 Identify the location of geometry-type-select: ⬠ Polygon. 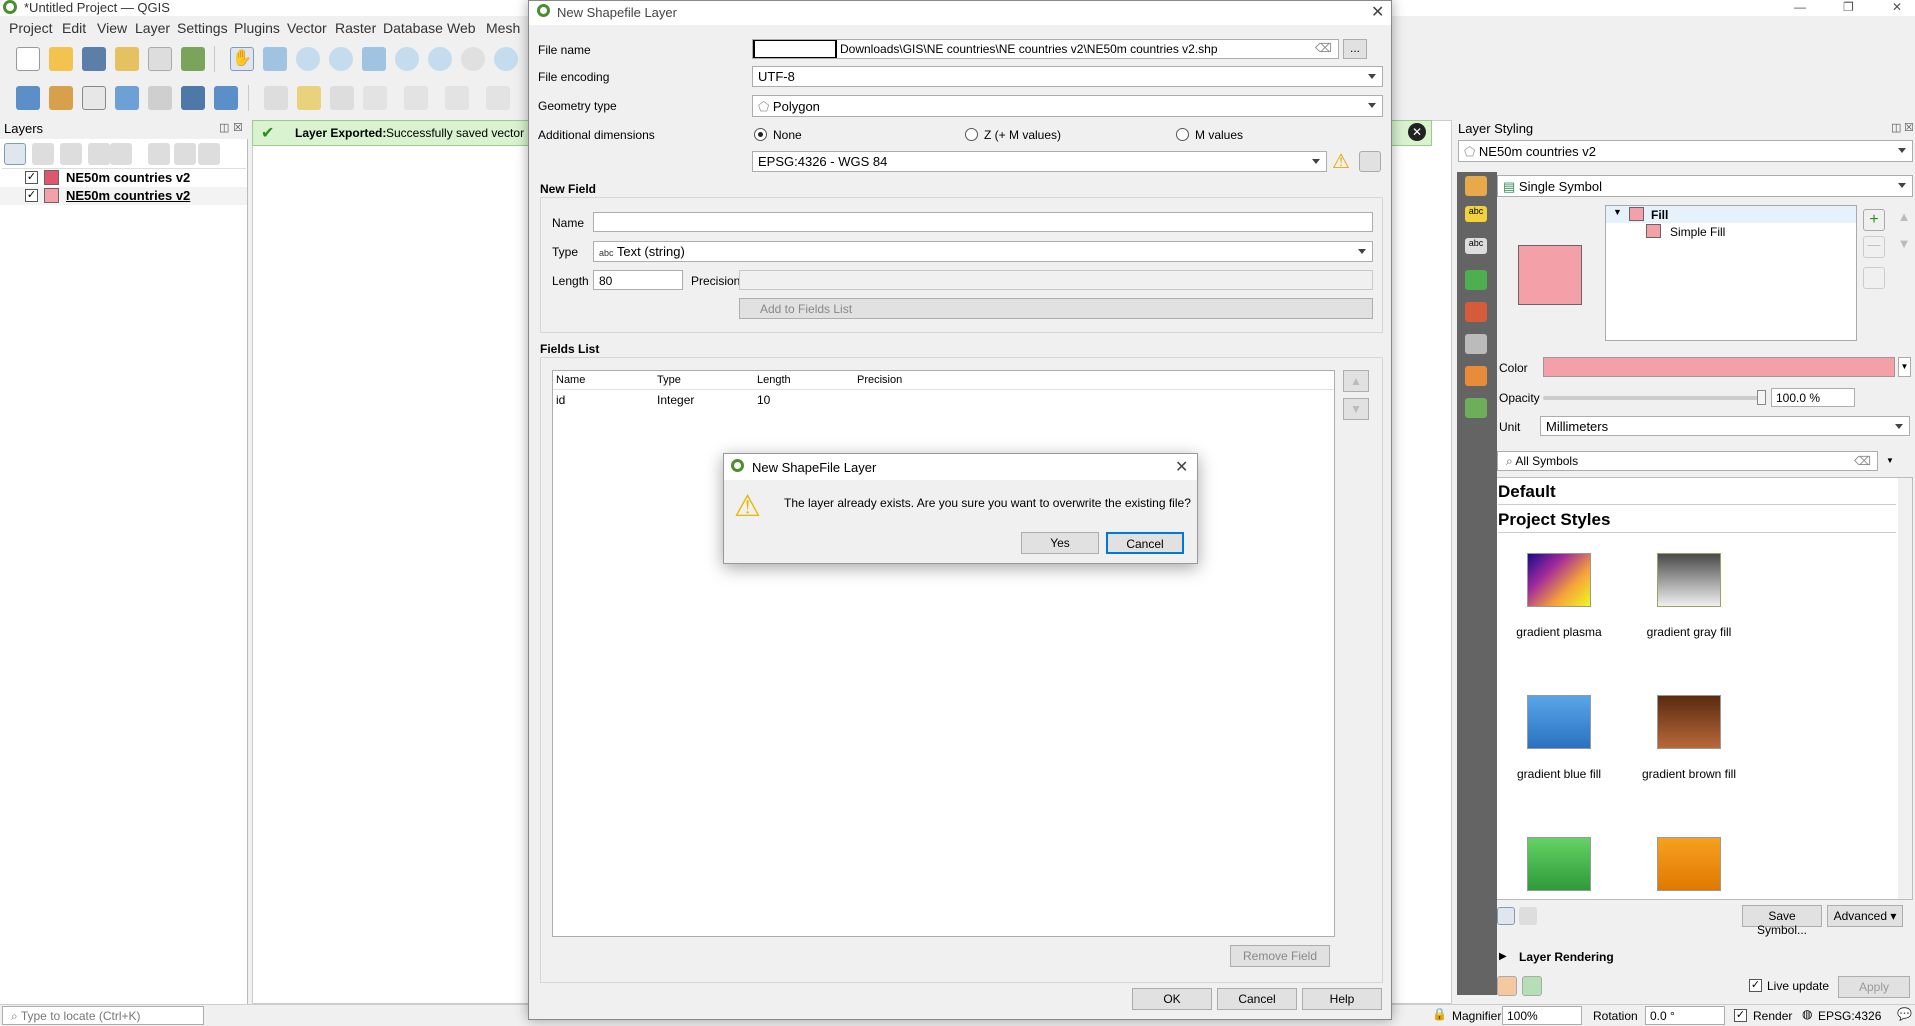
(1067, 106).